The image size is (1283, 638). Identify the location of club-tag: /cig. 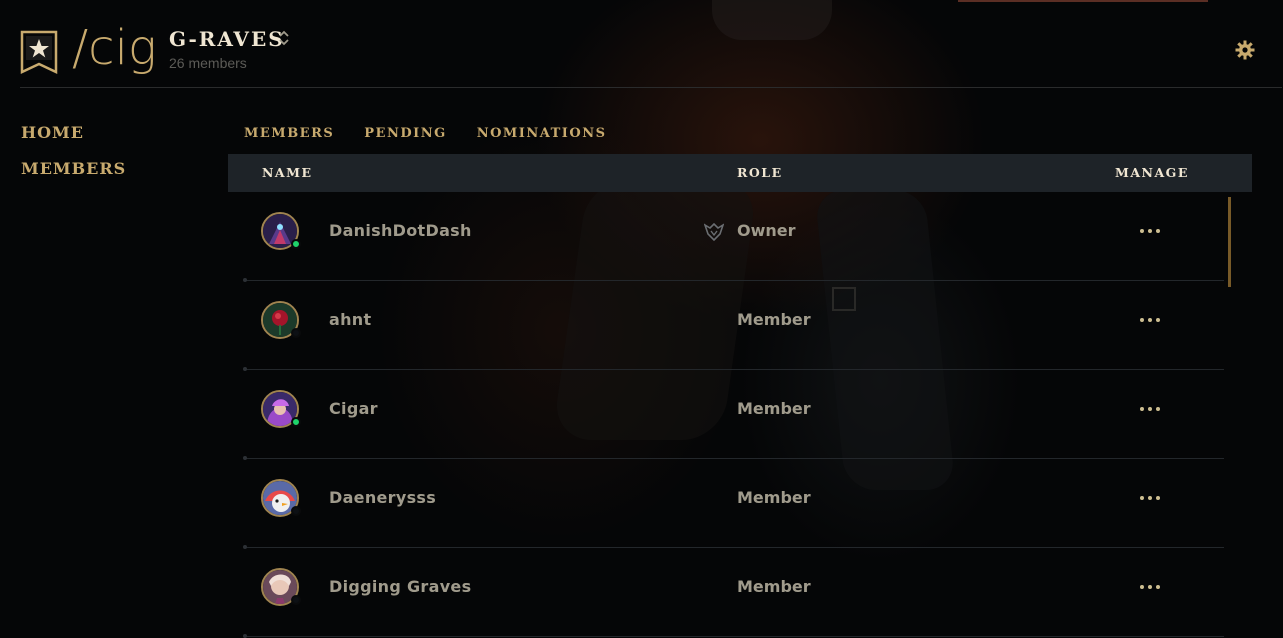
(114, 48).